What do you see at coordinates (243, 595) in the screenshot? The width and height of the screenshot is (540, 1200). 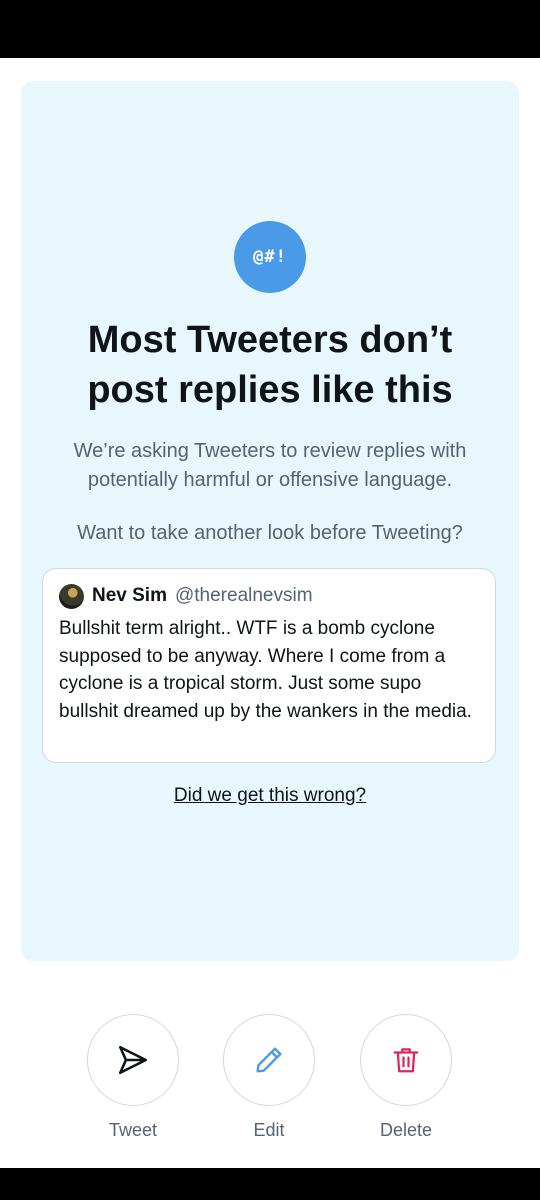 I see `tweet-author-handle: @therealnevsim` at bounding box center [243, 595].